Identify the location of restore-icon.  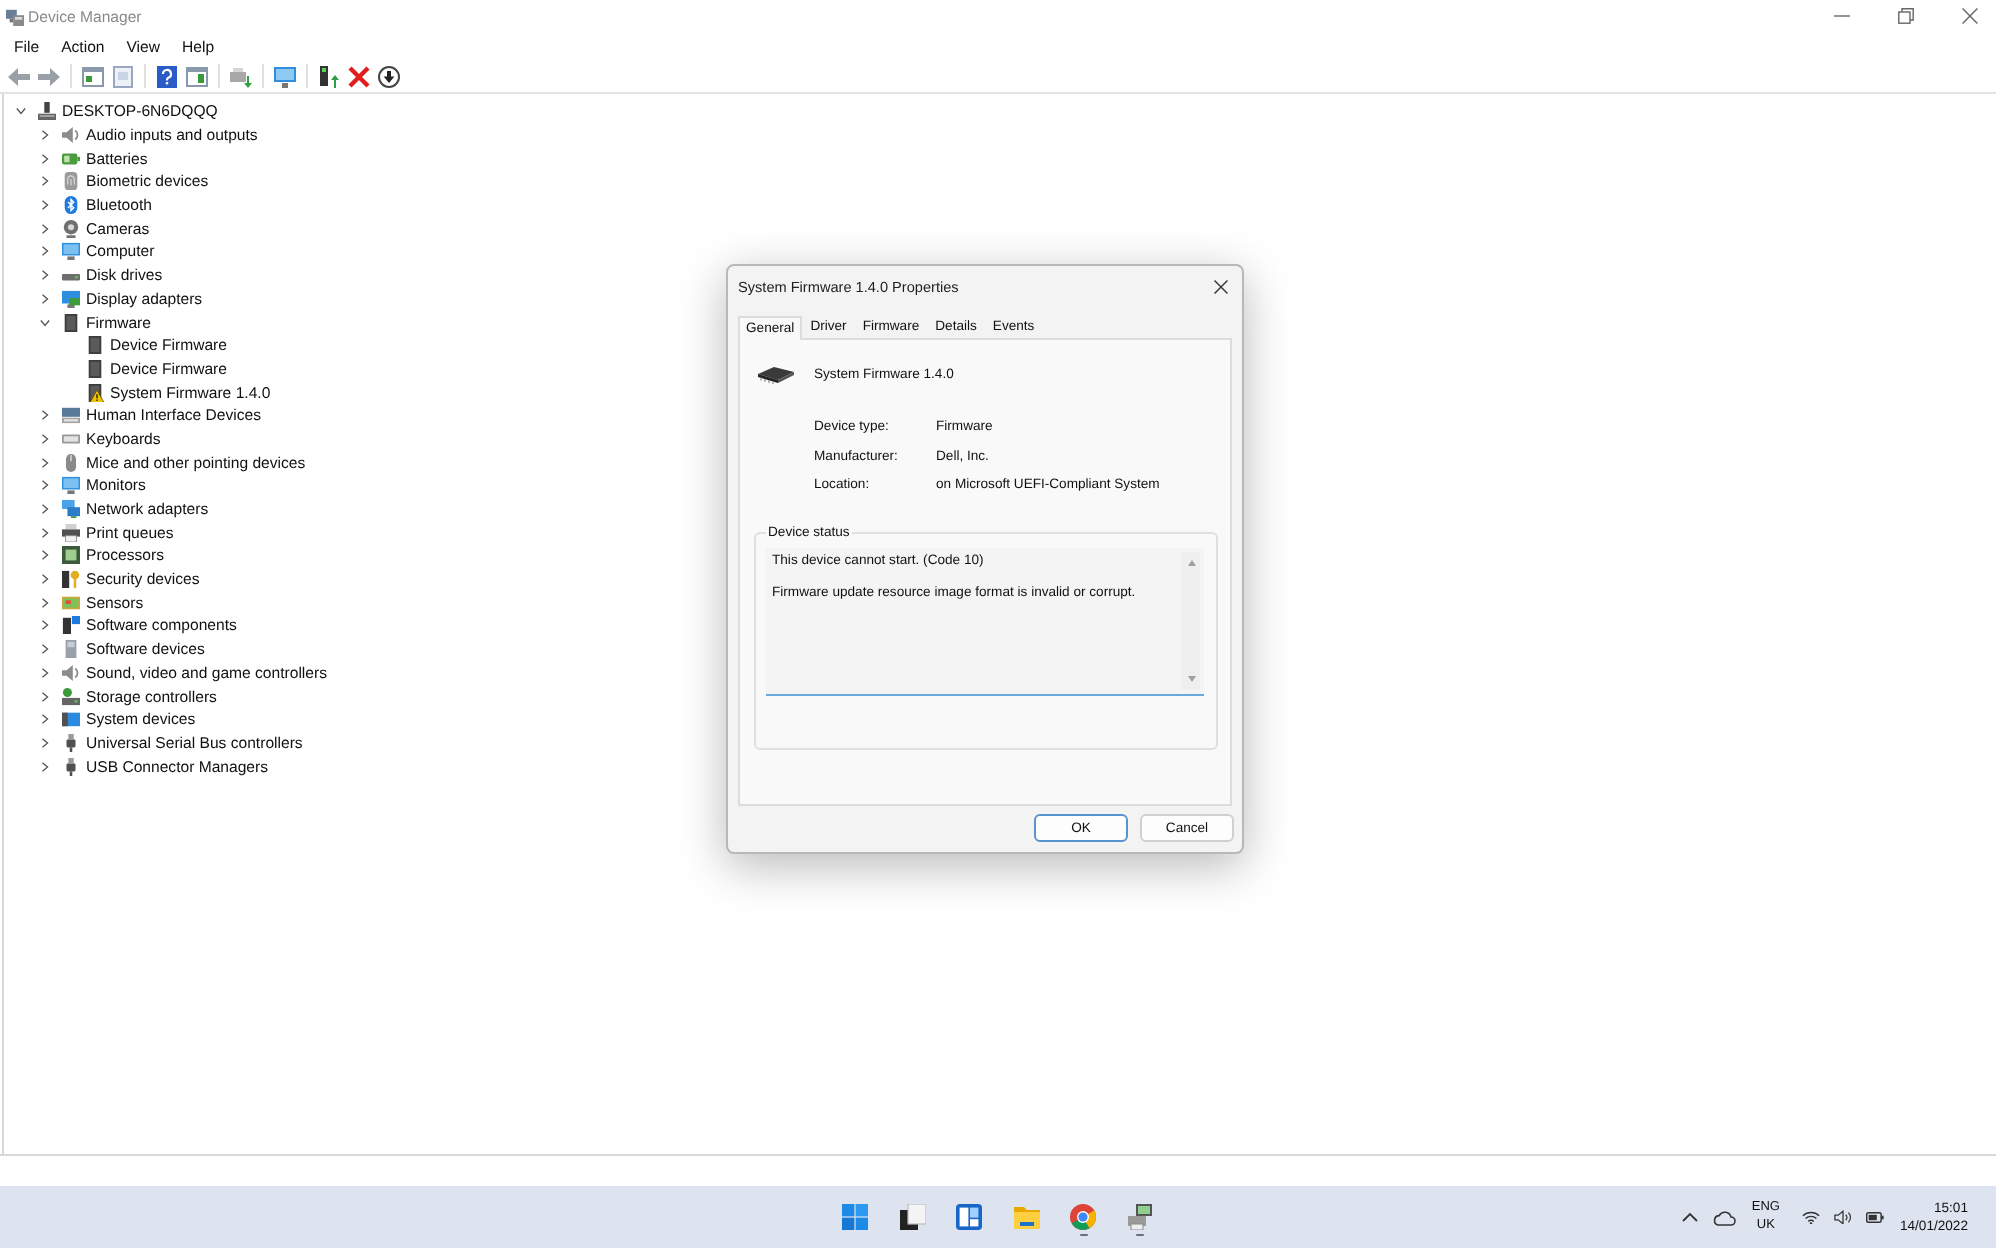
(1906, 16).